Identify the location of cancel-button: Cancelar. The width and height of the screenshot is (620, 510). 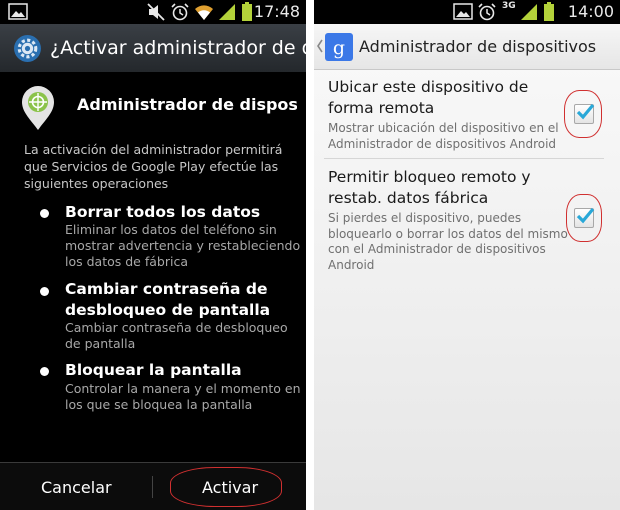
(76, 487).